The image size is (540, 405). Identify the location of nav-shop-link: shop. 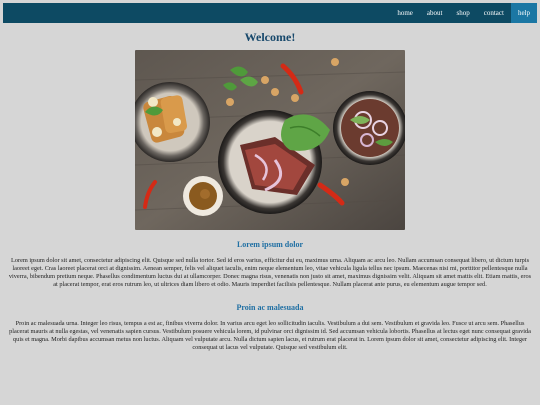
(462, 13).